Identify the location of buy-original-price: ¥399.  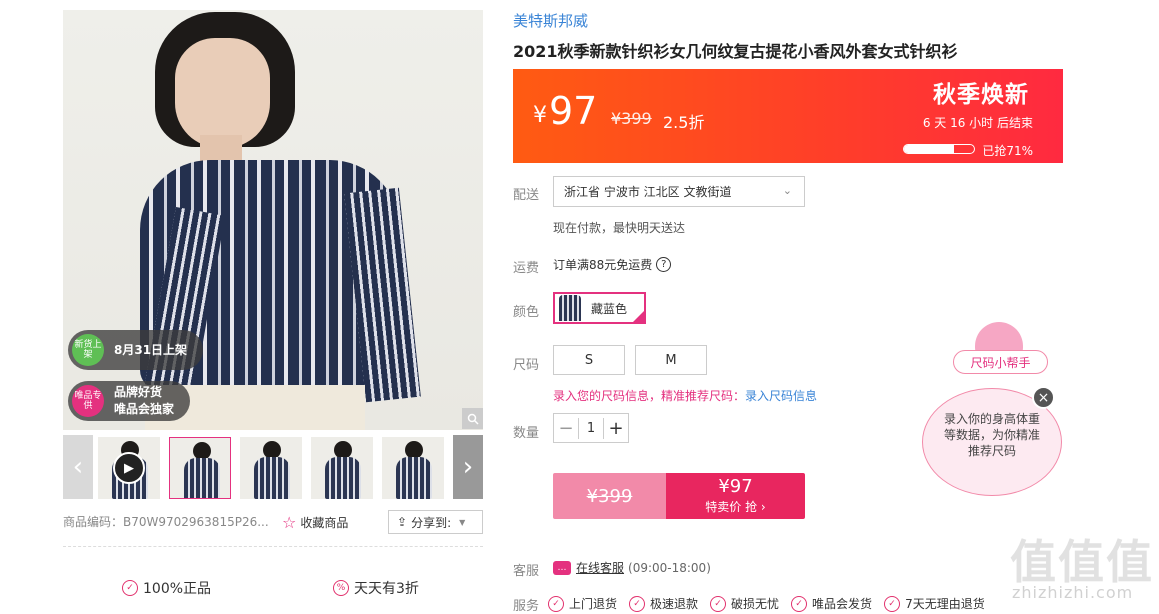
(609, 496).